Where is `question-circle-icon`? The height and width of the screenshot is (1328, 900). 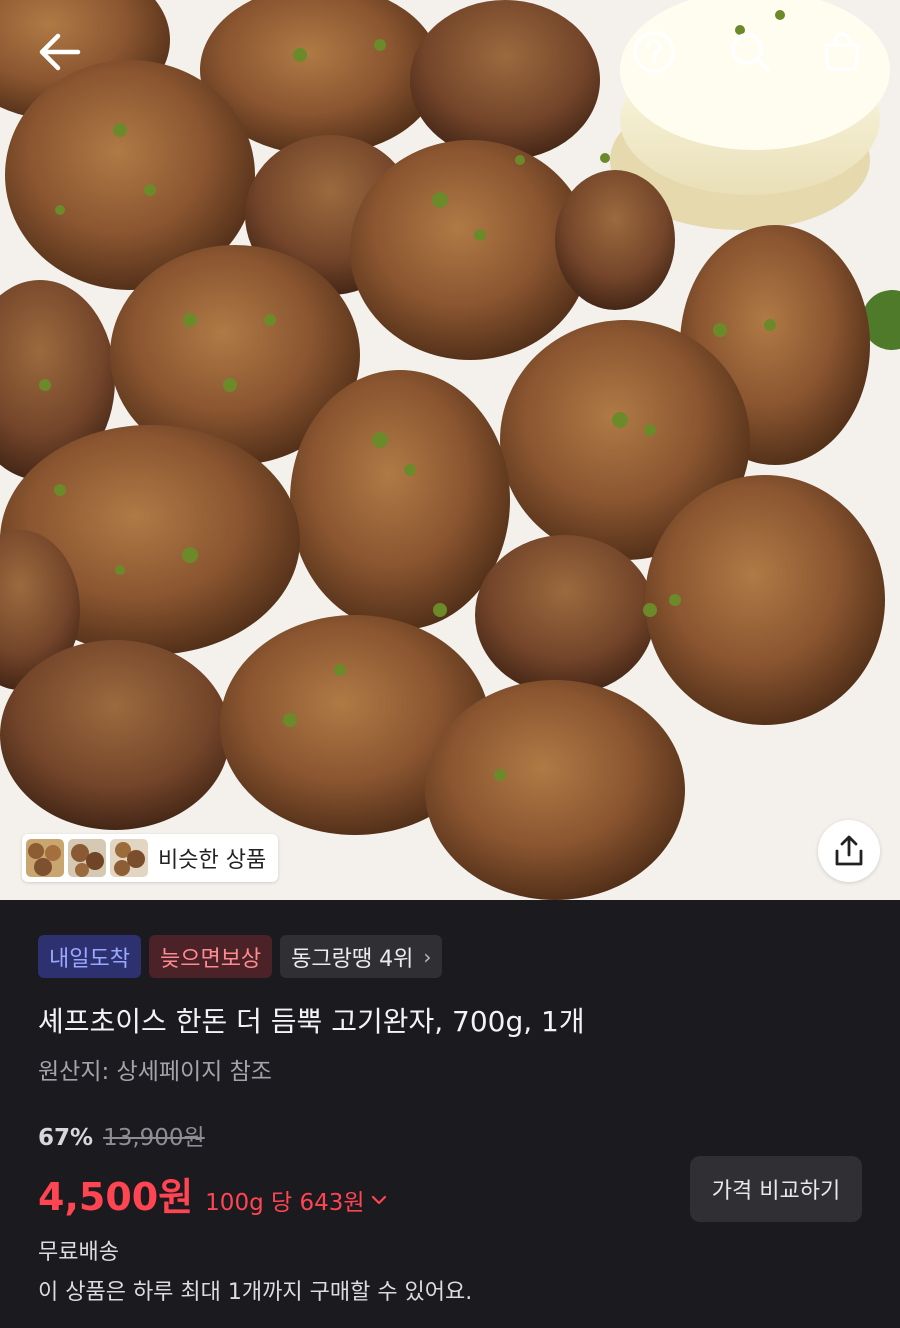 question-circle-icon is located at coordinates (654, 52).